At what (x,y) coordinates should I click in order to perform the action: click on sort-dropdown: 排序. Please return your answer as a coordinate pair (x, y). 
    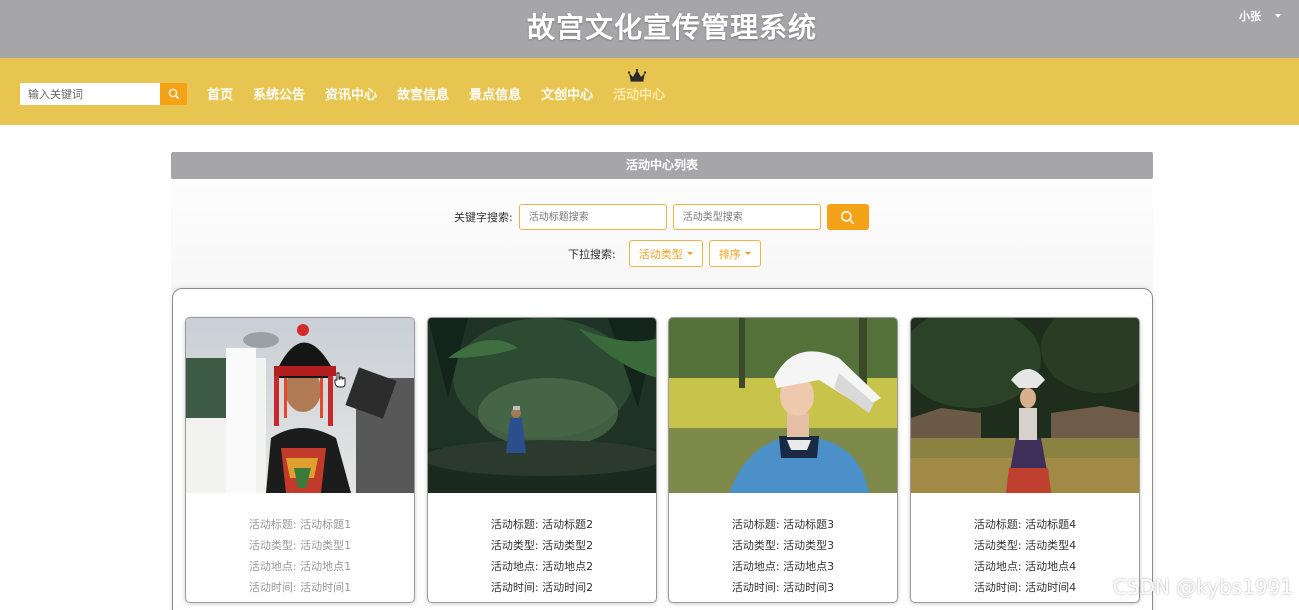
    Looking at the image, I should click on (734, 253).